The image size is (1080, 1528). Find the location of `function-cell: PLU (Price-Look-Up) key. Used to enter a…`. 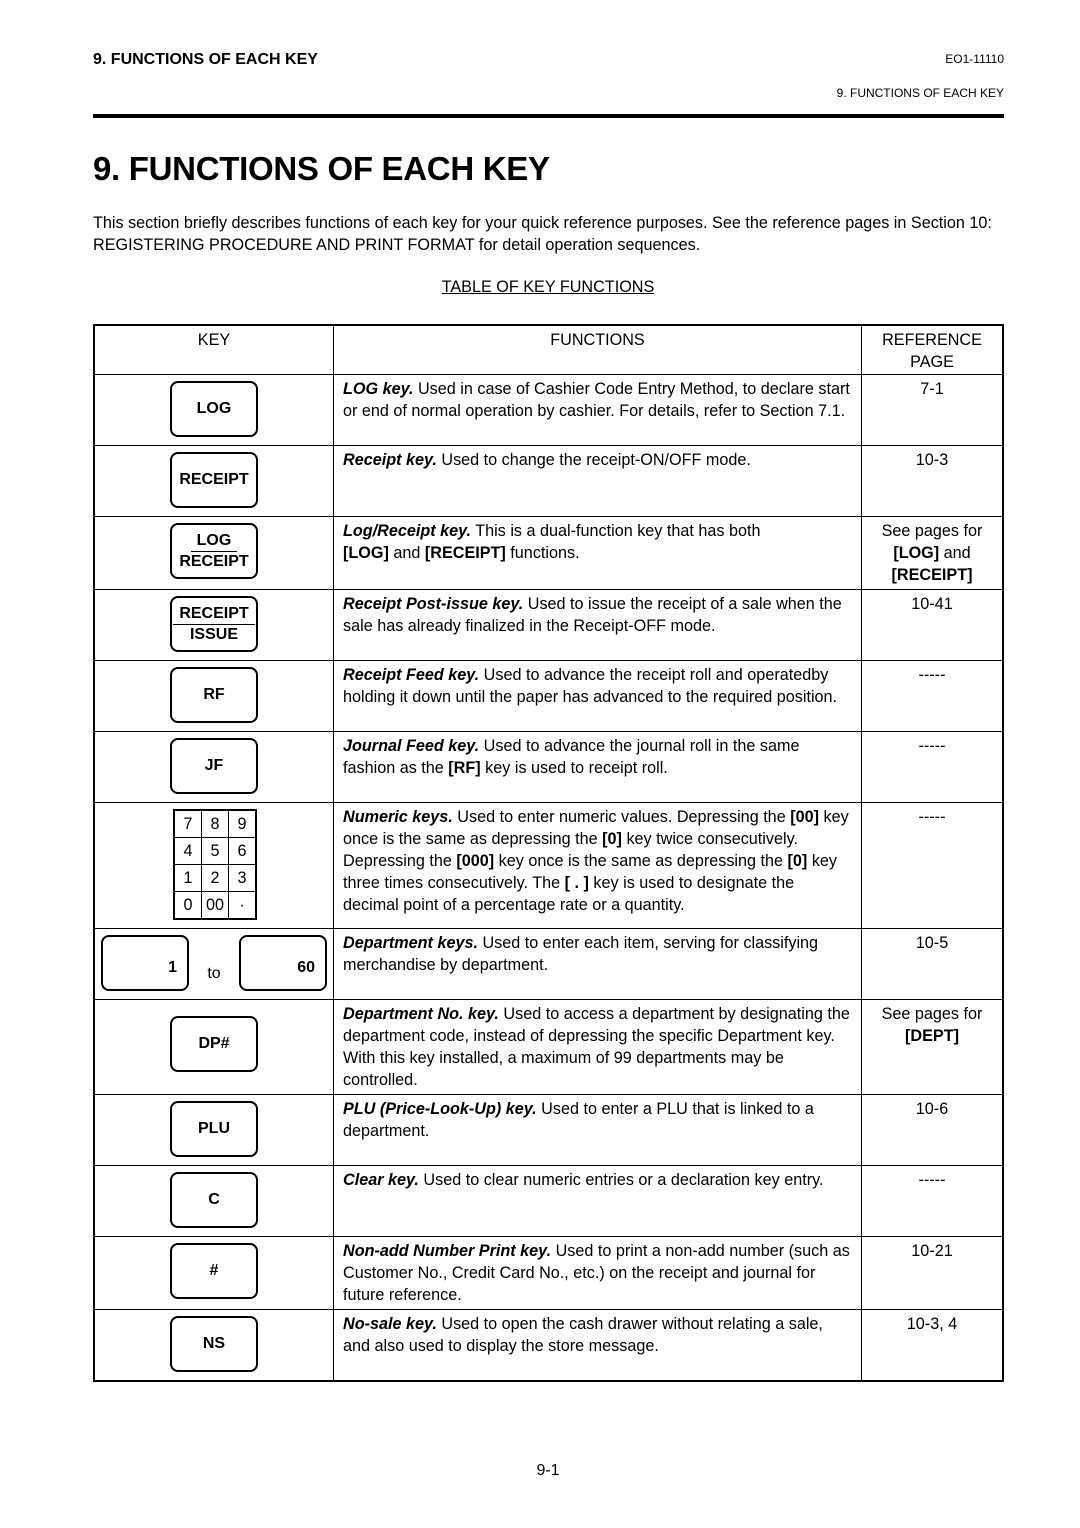

function-cell: PLU (Price-Look-Up) key. Used to enter a… is located at coordinates (597, 1130).